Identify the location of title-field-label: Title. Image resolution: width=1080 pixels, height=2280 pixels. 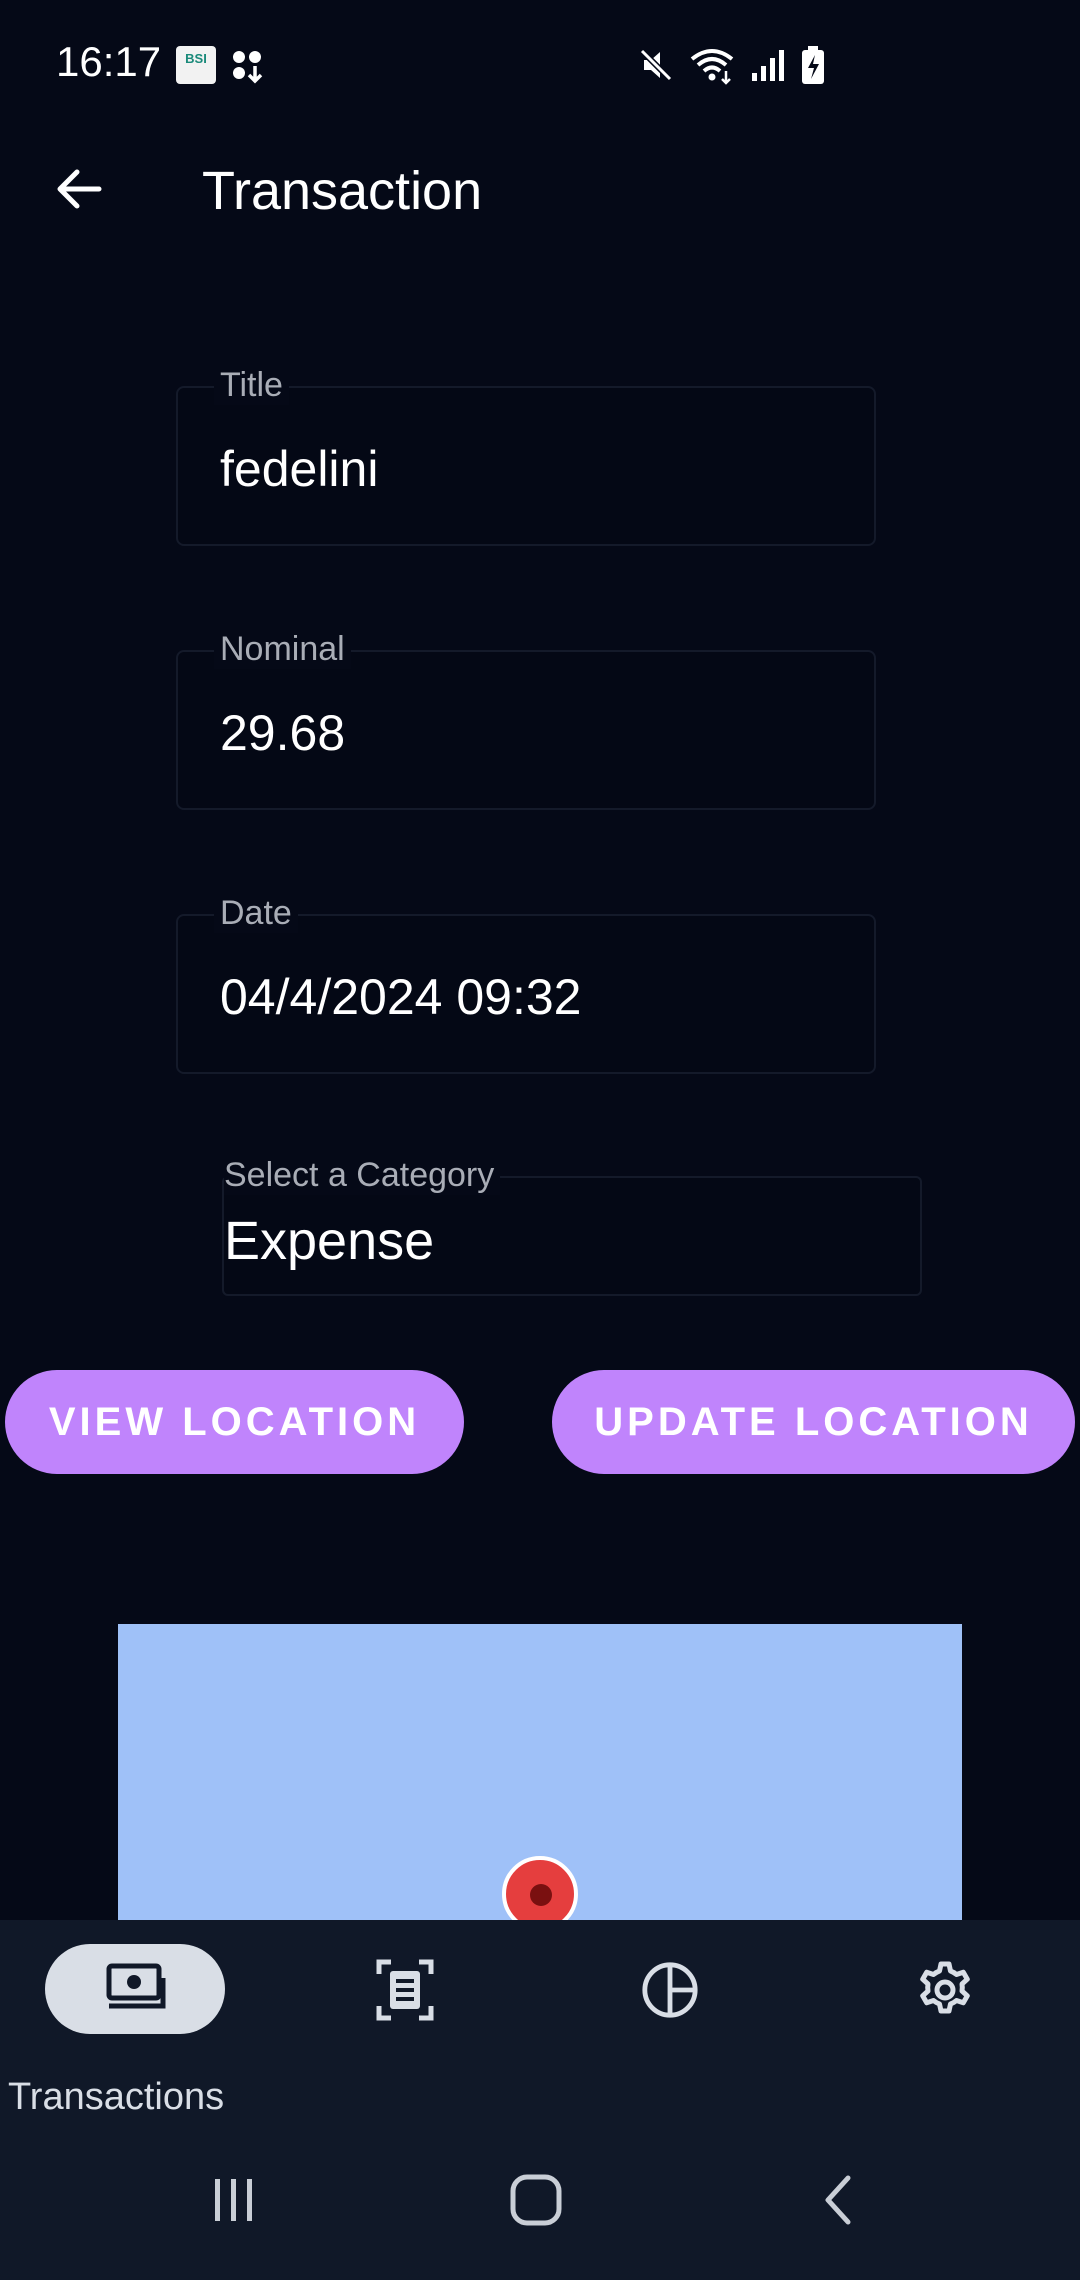
(251, 385).